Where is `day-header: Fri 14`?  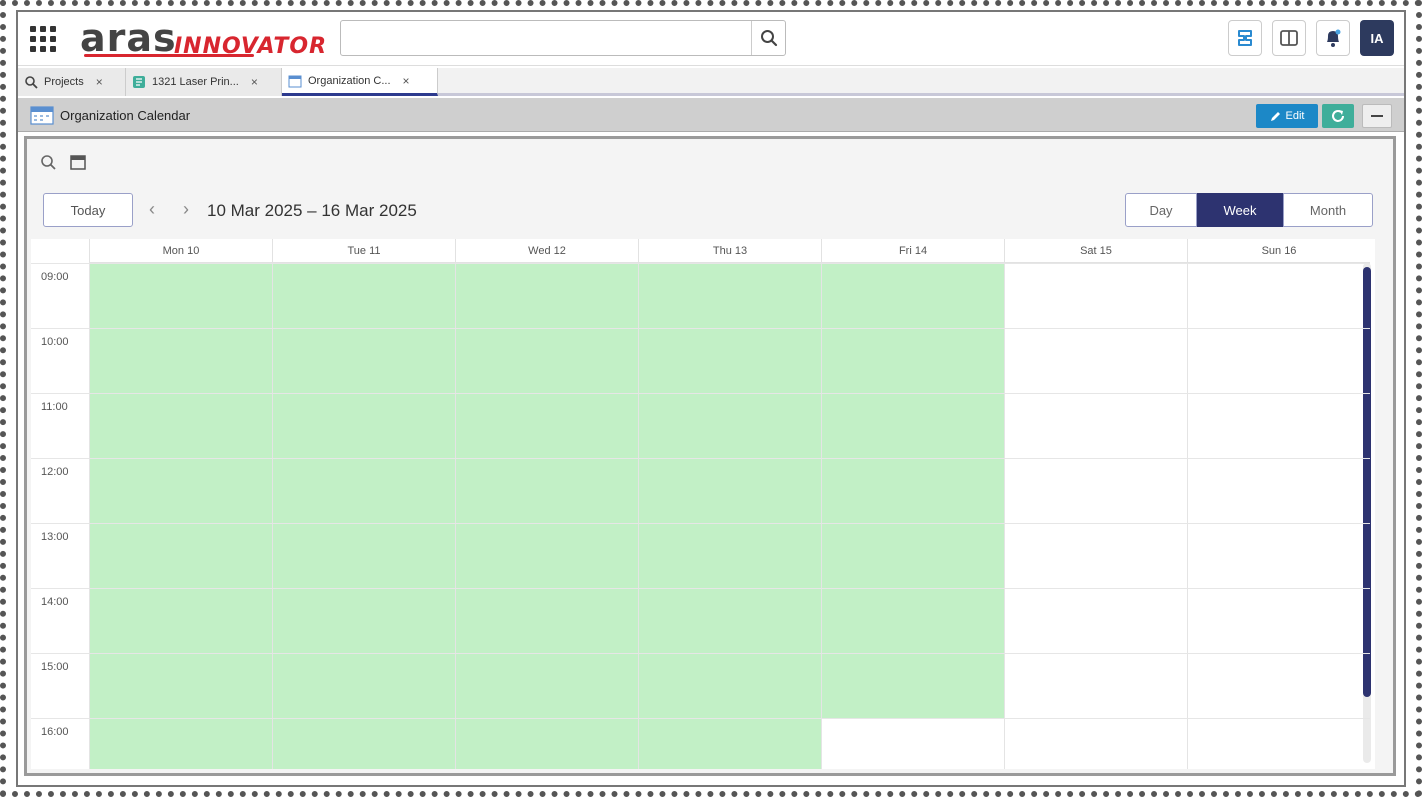 day-header: Fri 14 is located at coordinates (912, 251).